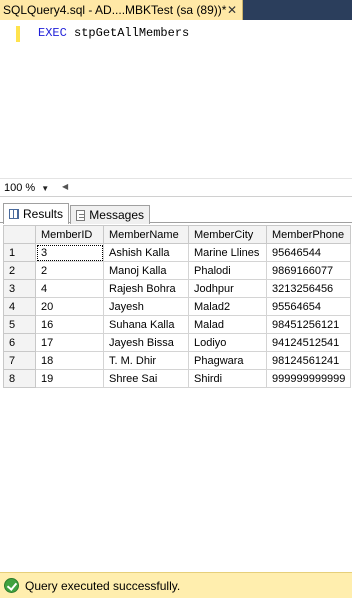  I want to click on cell-memberphone: 9869166077, so click(308, 270).